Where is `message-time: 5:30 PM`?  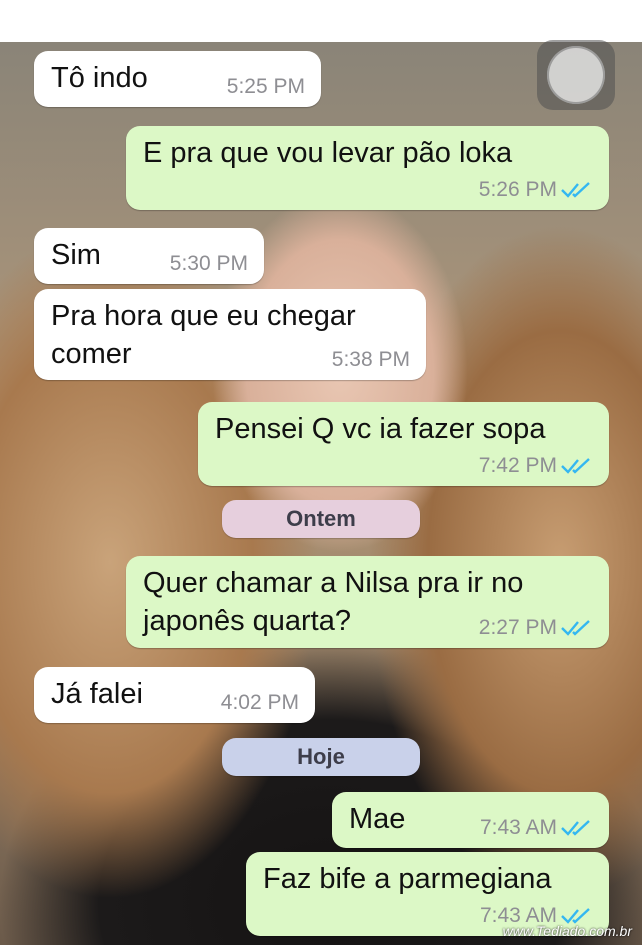
message-time: 5:30 PM is located at coordinates (208, 263).